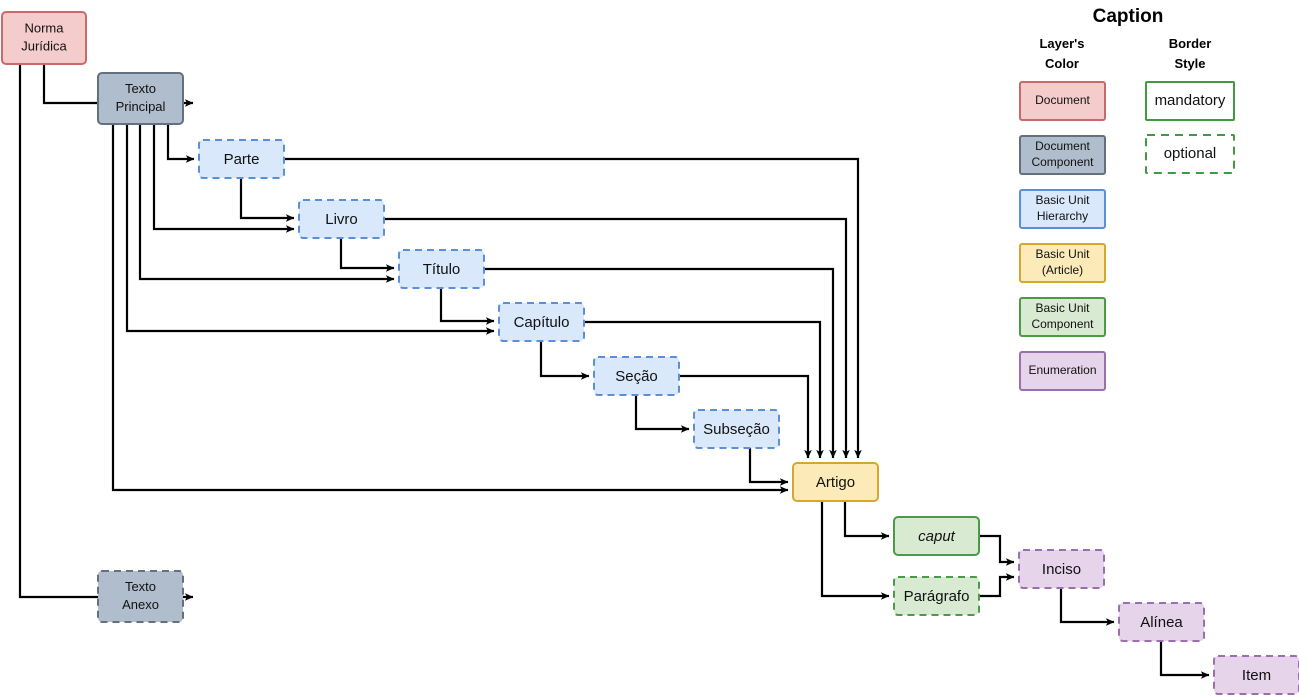  I want to click on node-label2-norma: Jurídica, so click(44, 45).